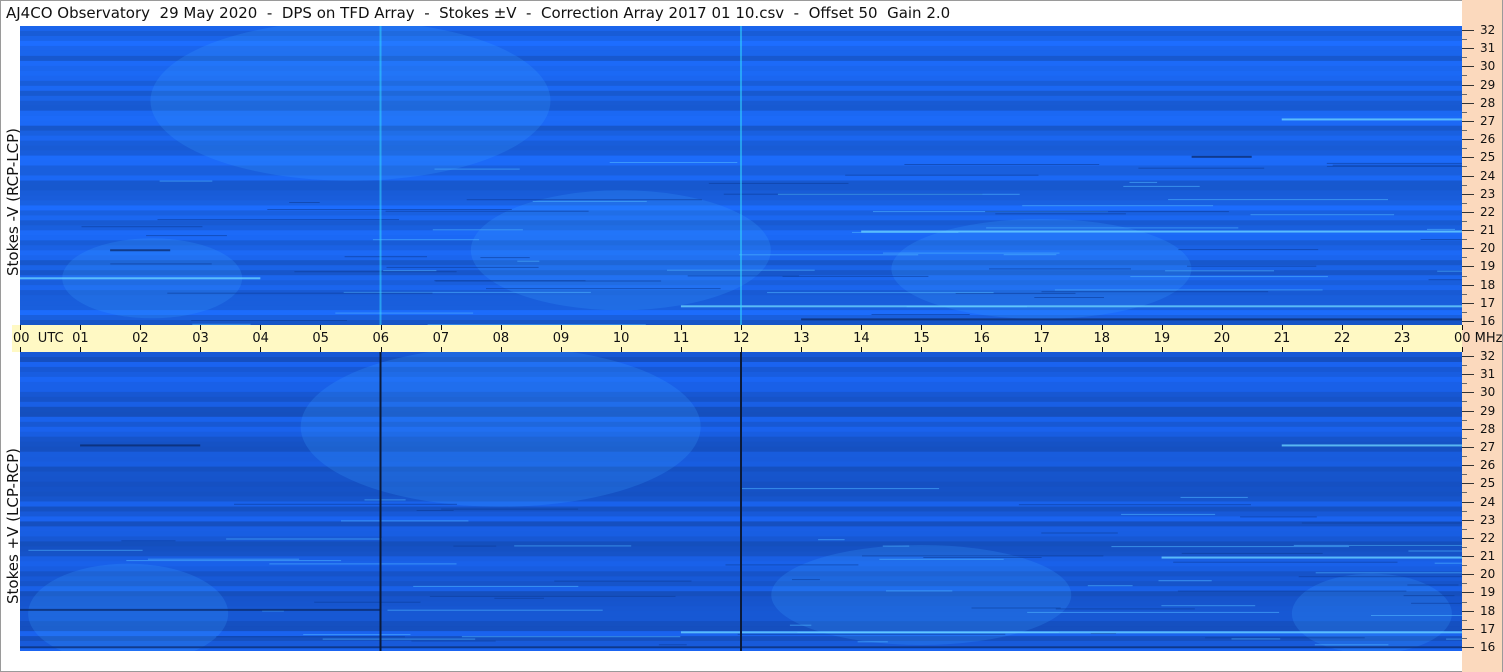  What do you see at coordinates (80, 338) in the screenshot?
I see `time-tick-label: 01` at bounding box center [80, 338].